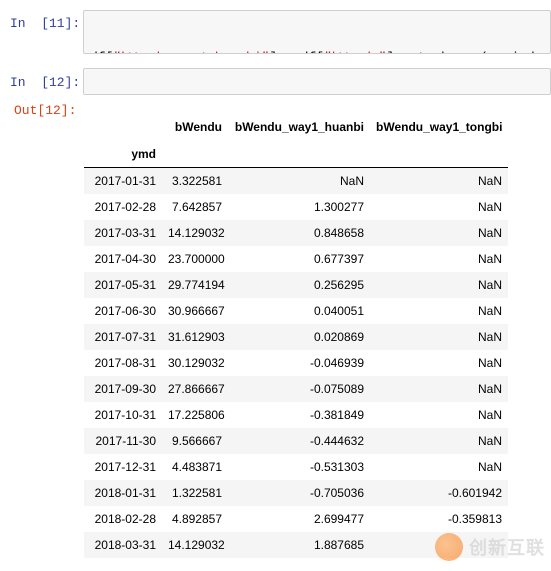 The width and height of the screenshot is (551, 571). Describe the element at coordinates (338, 259) in the screenshot. I see `table-cell: 0.677397` at that location.